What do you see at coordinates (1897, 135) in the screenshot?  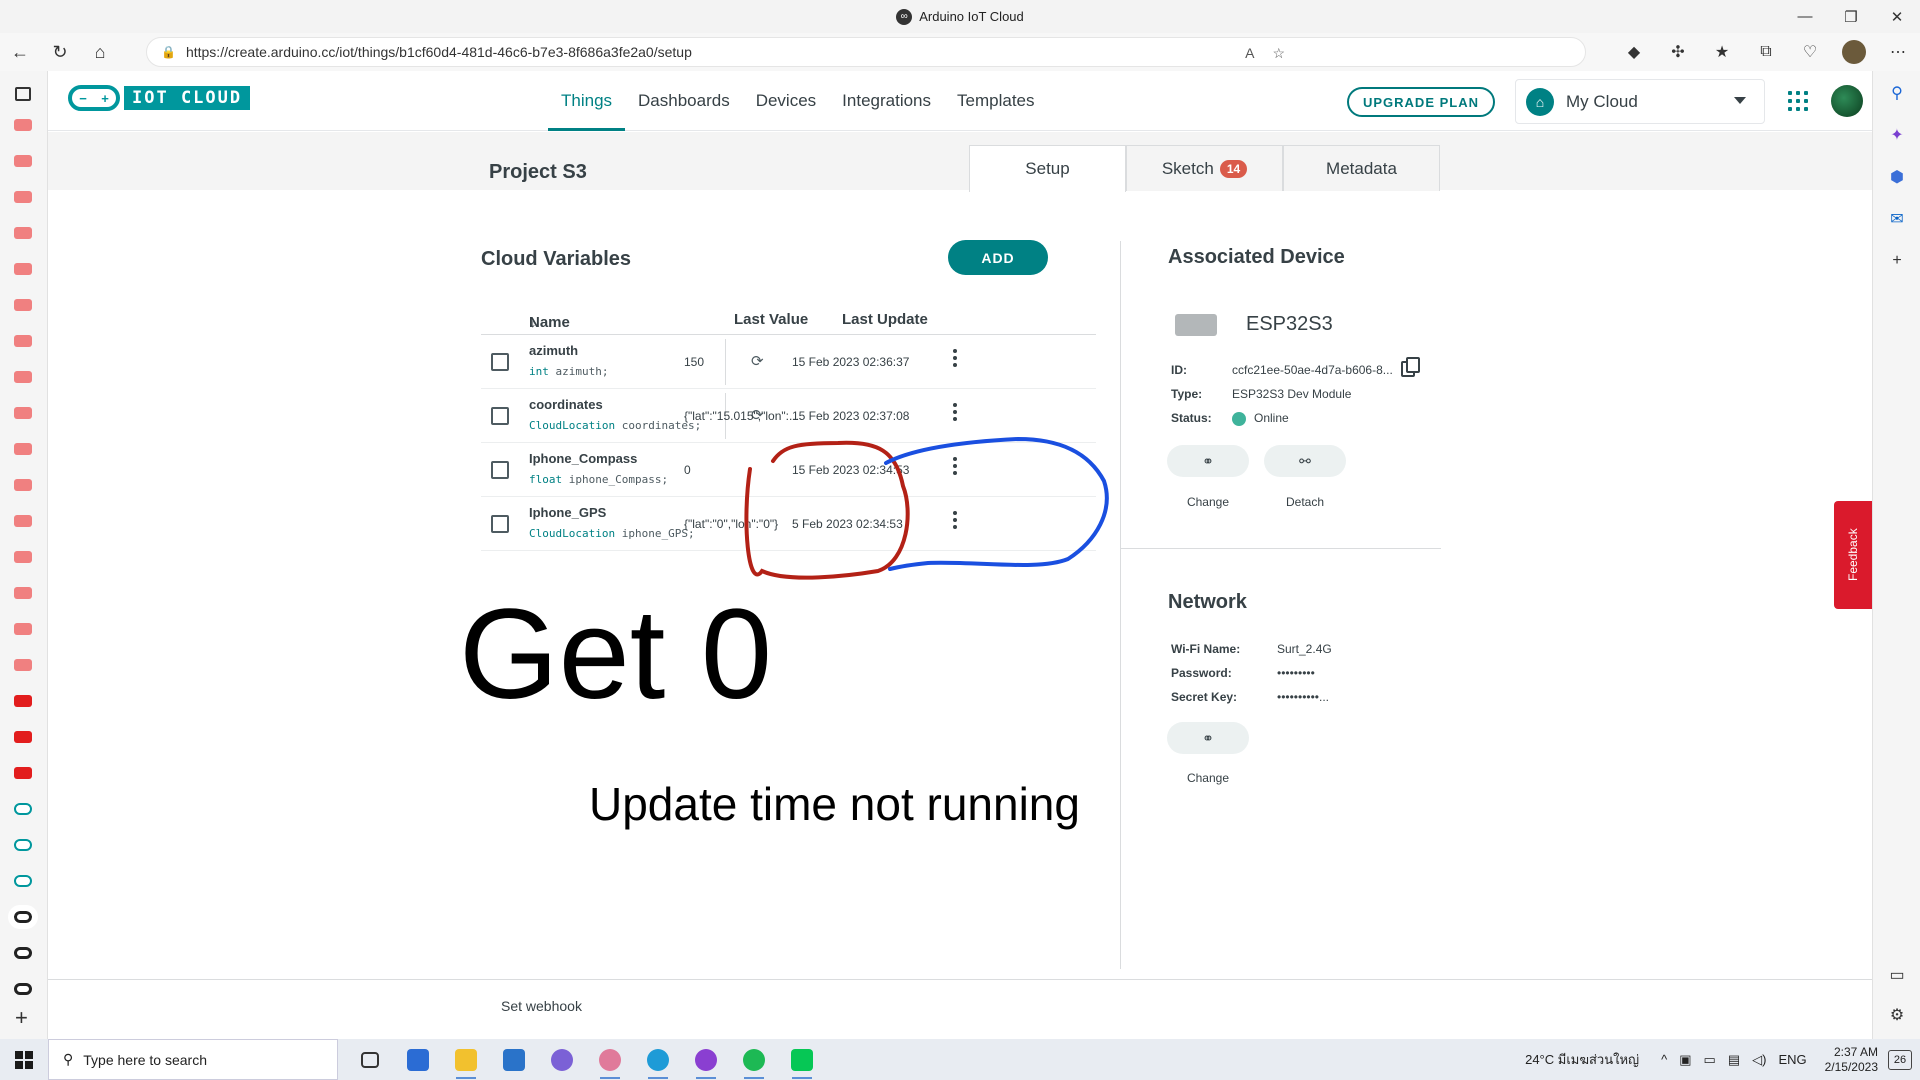 I see `copilot-icon: ✦` at bounding box center [1897, 135].